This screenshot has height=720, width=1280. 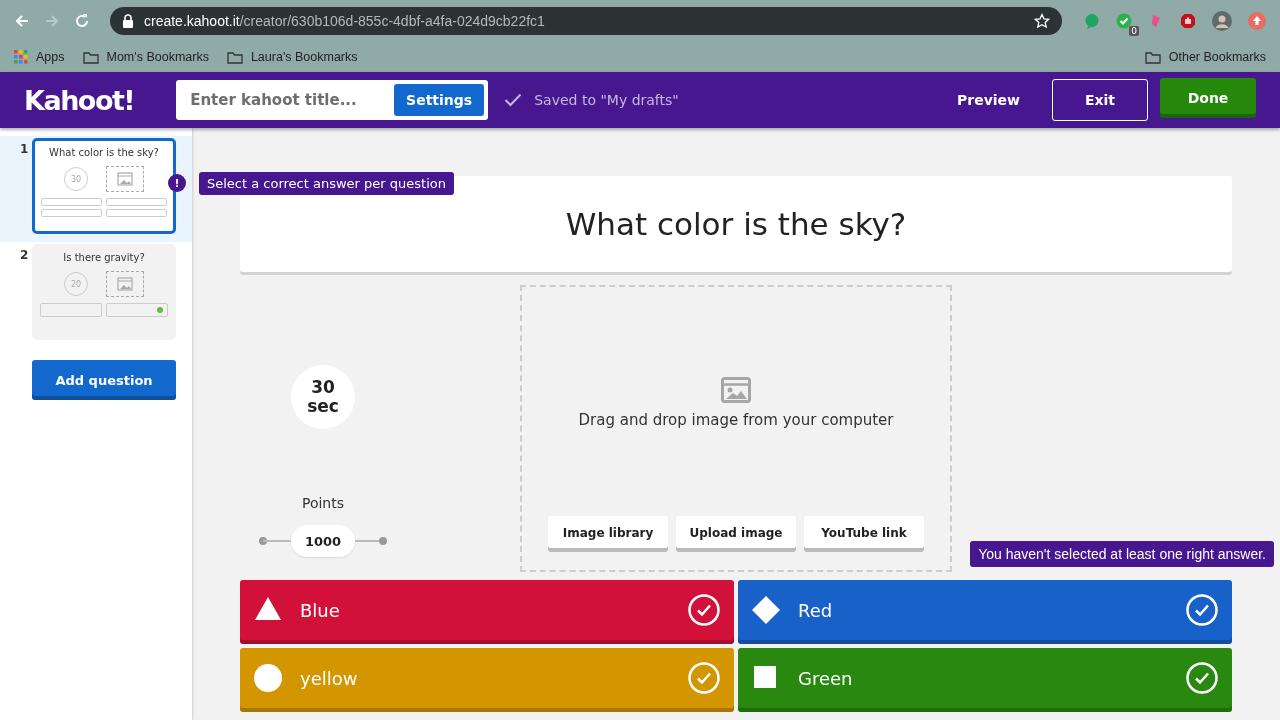 What do you see at coordinates (323, 541) in the screenshot?
I see `points-button: 1000` at bounding box center [323, 541].